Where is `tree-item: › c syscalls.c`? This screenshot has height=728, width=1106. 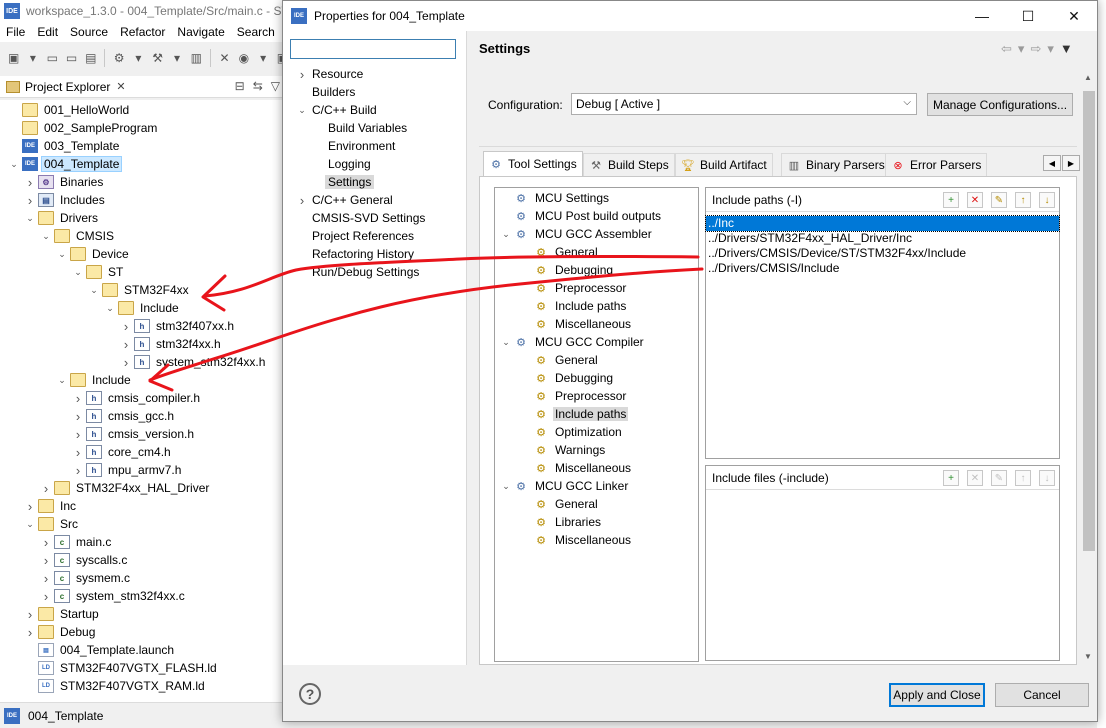
tree-item: › c syscalls.c is located at coordinates (84, 560).